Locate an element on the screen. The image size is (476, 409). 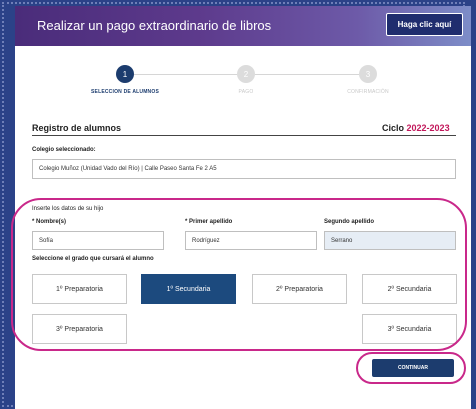
step-3-circle: 3 is located at coordinates (368, 74).